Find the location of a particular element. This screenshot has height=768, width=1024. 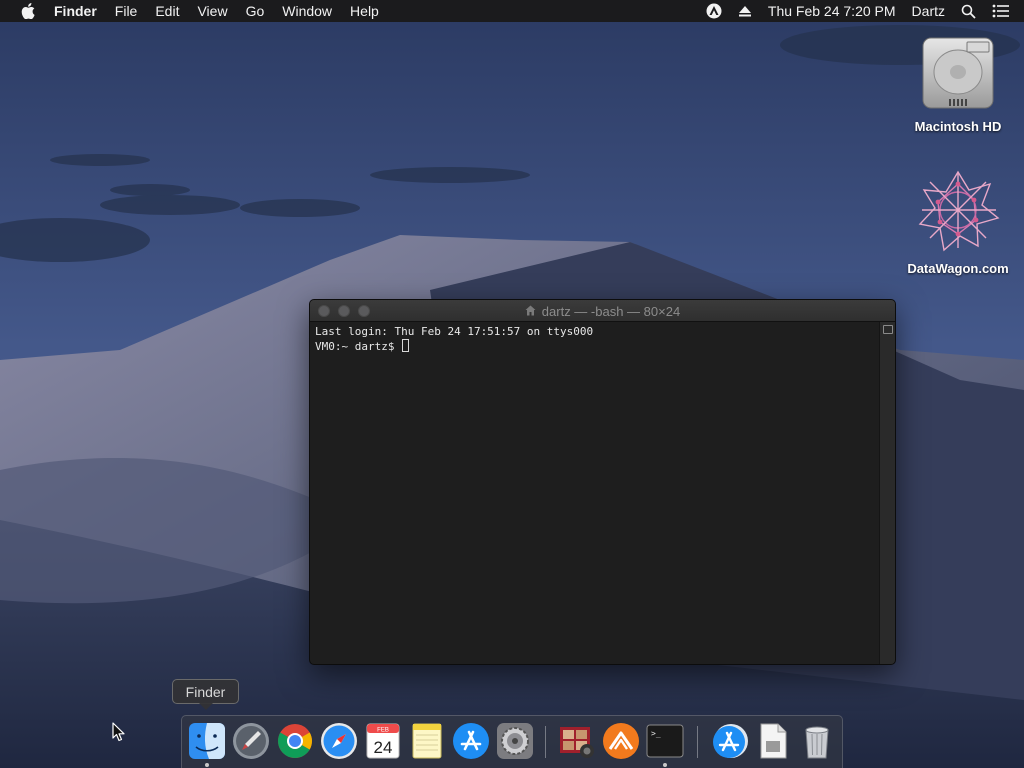

window-controls is located at coordinates (344, 310).